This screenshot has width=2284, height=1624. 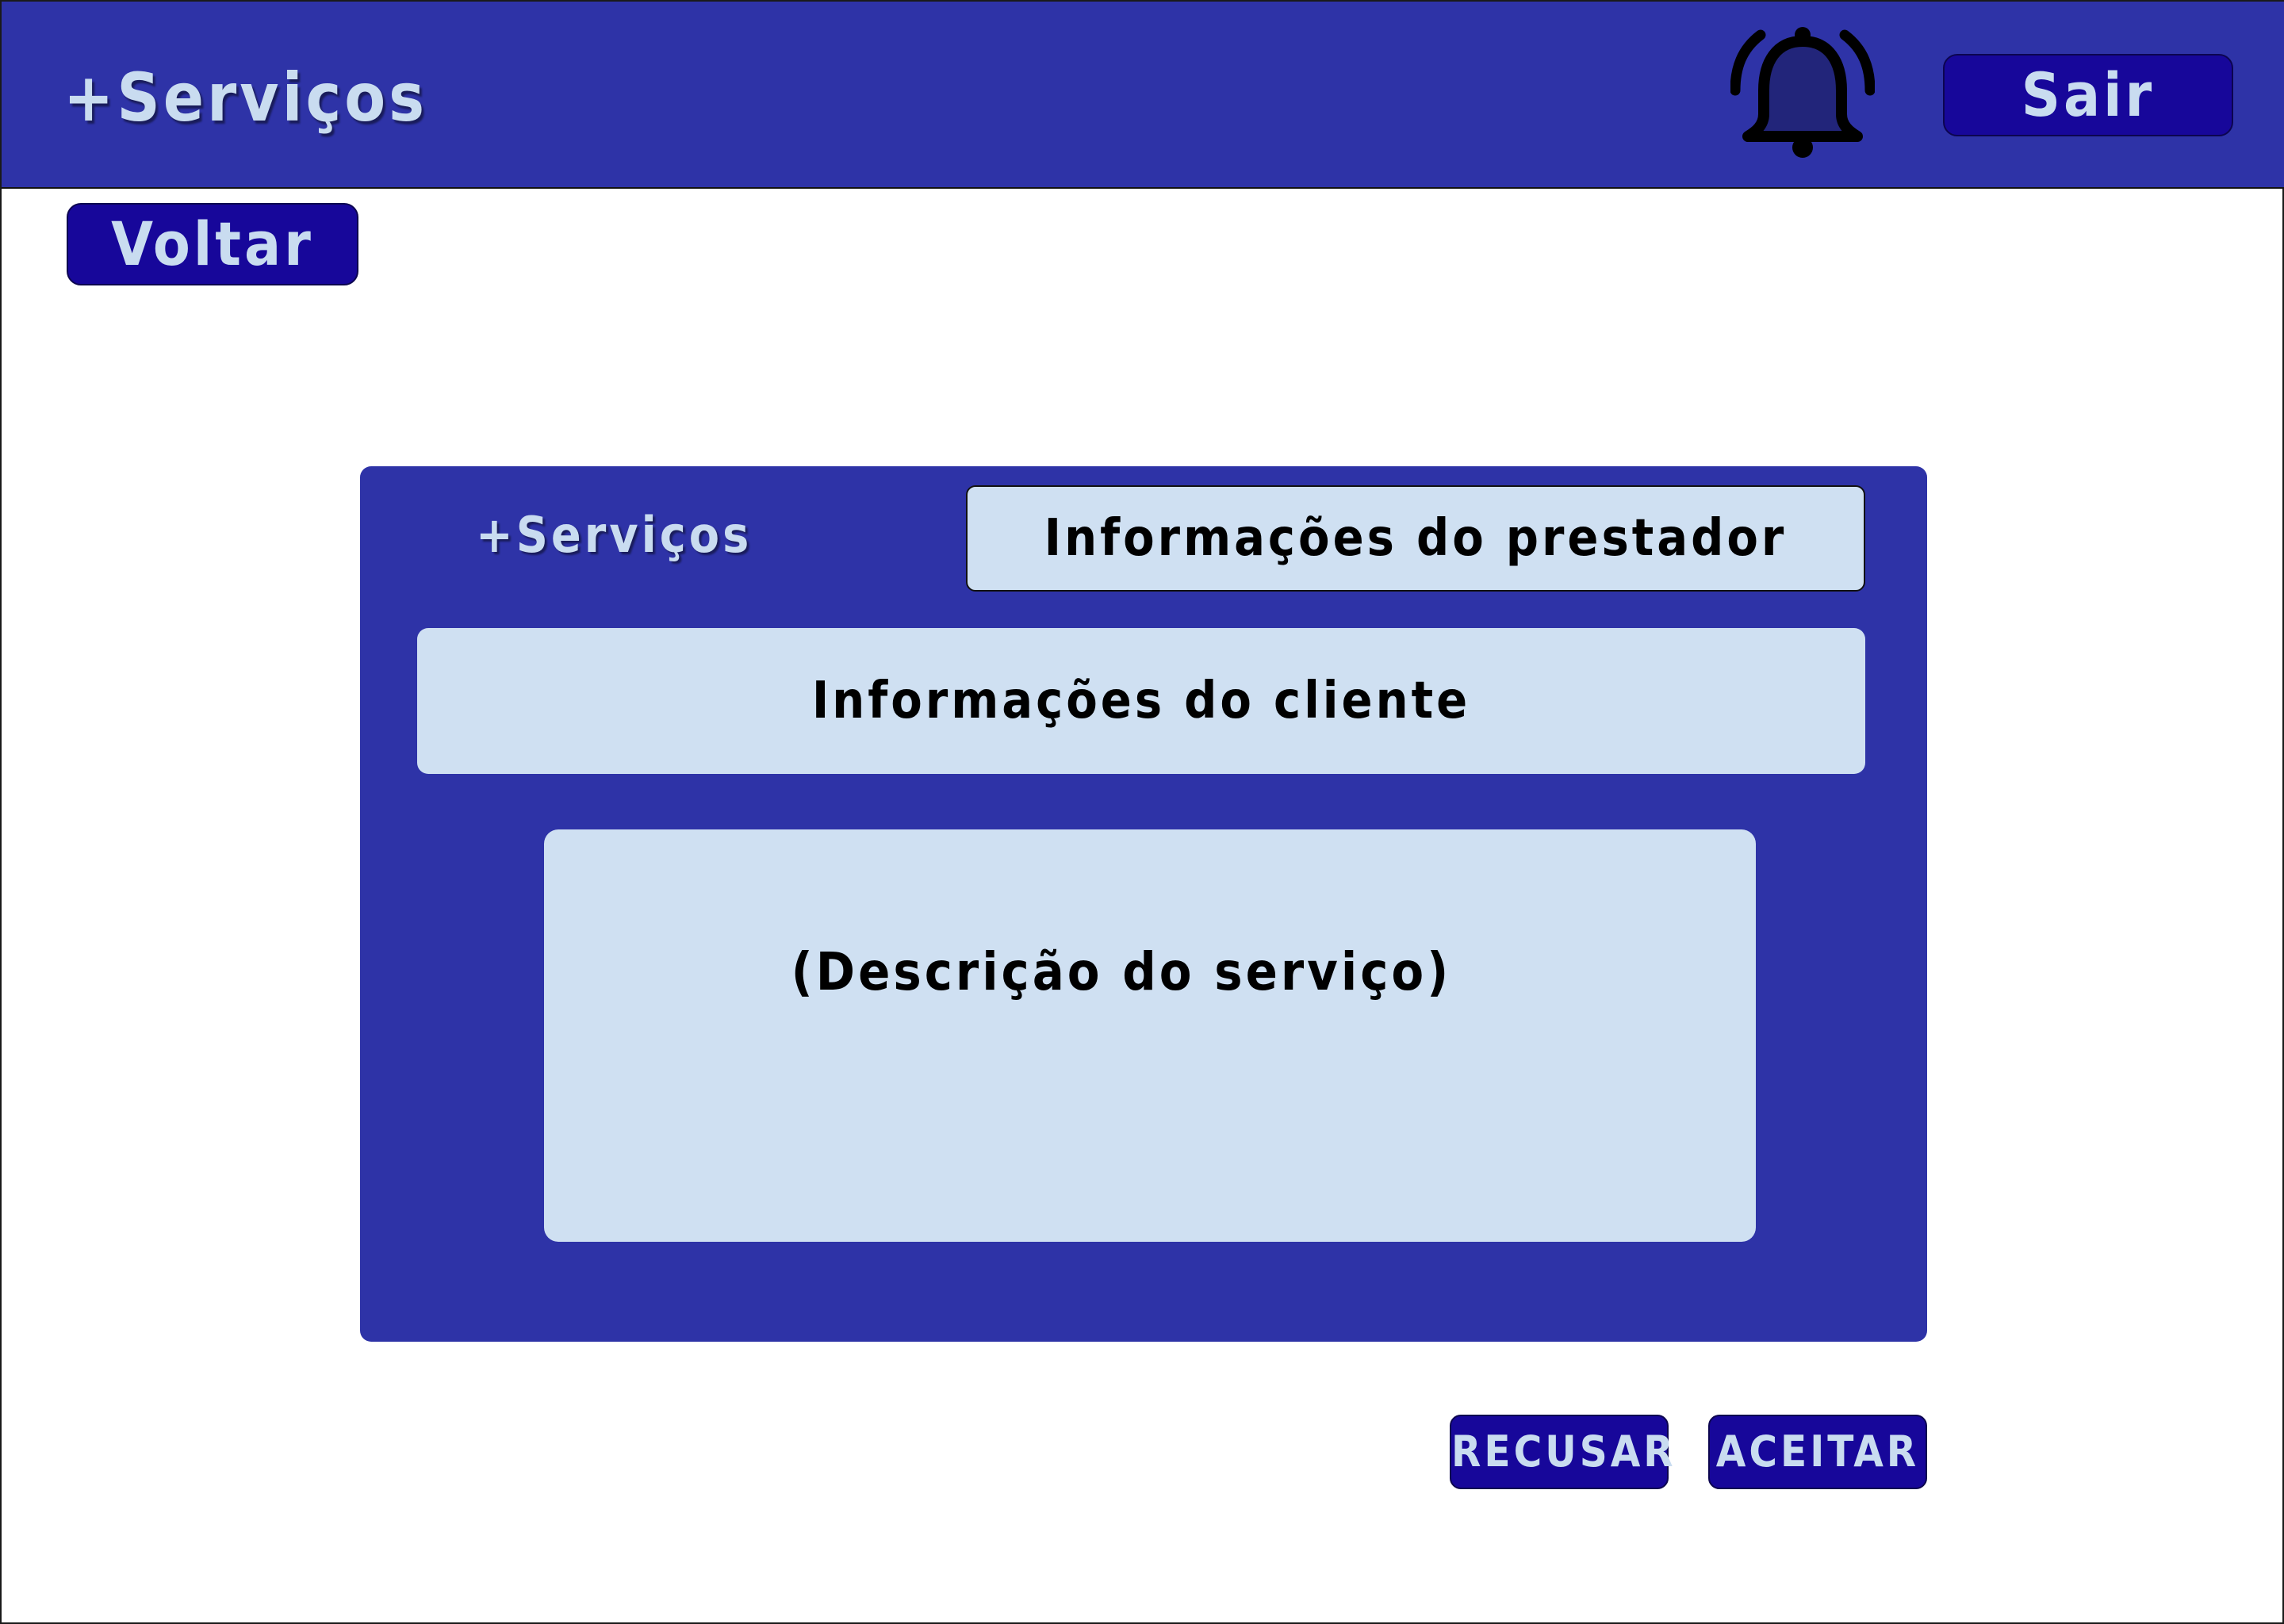 I want to click on top-bar: +Serviços Sair, so click(x=1143, y=95).